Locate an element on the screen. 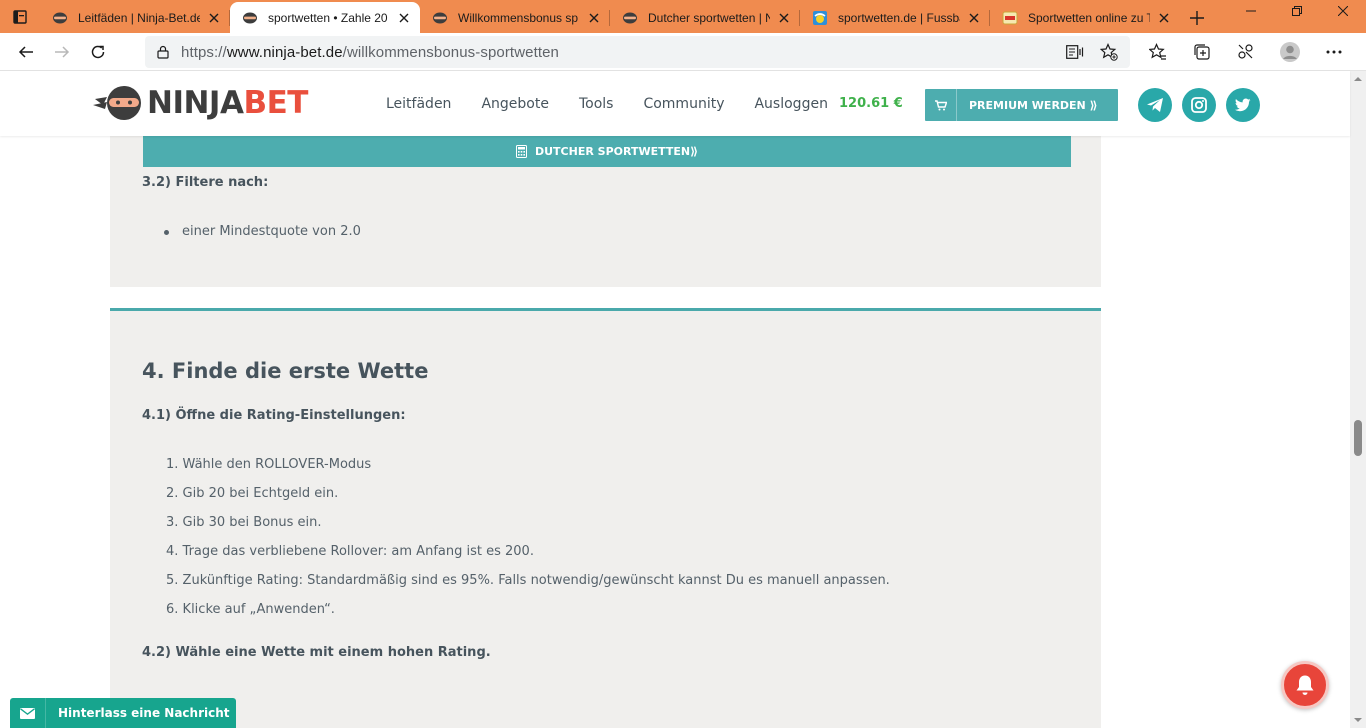 The height and width of the screenshot is (728, 1366). tab-3: Dutcher sportwetten | N is located at coordinates (705, 17).